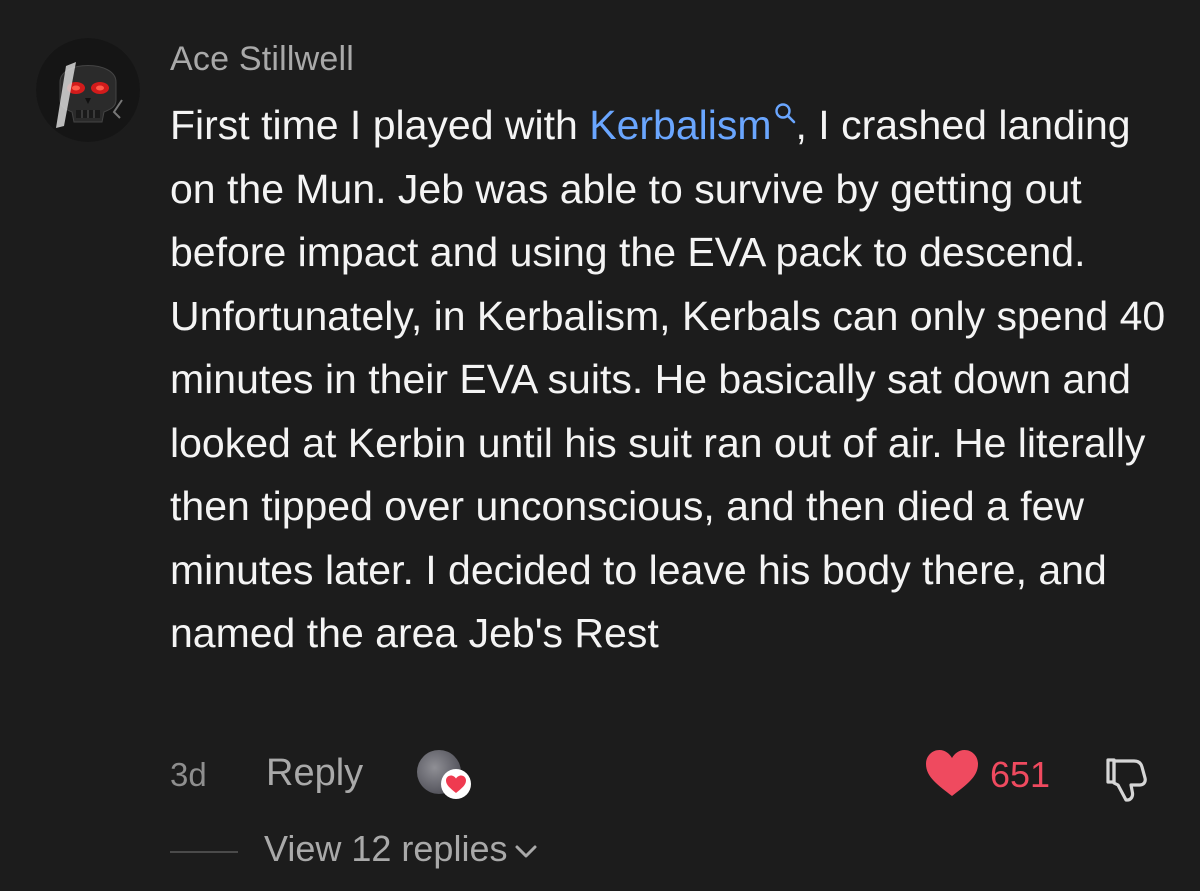 The width and height of the screenshot is (1200, 891). Describe the element at coordinates (526, 851) in the screenshot. I see `chevron-down-icon` at that location.